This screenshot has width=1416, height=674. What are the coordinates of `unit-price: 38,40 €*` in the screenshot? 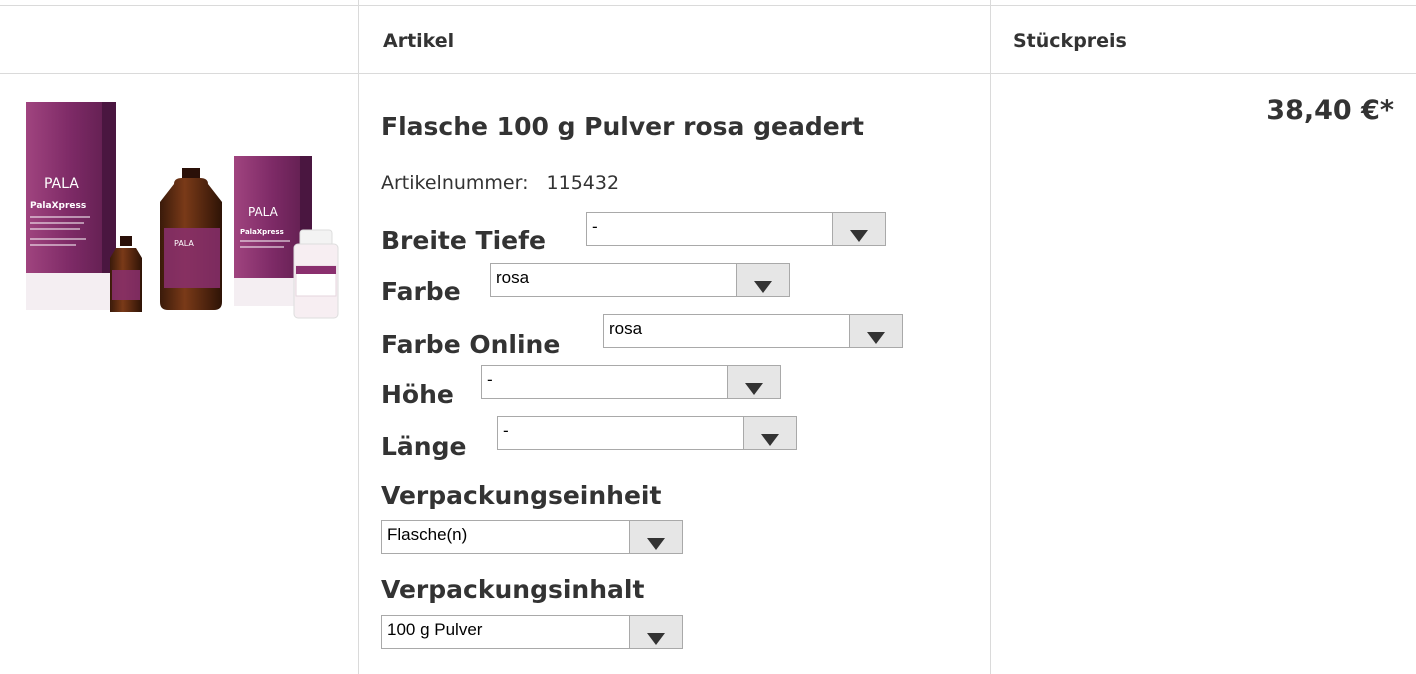 It's located at (1330, 110).